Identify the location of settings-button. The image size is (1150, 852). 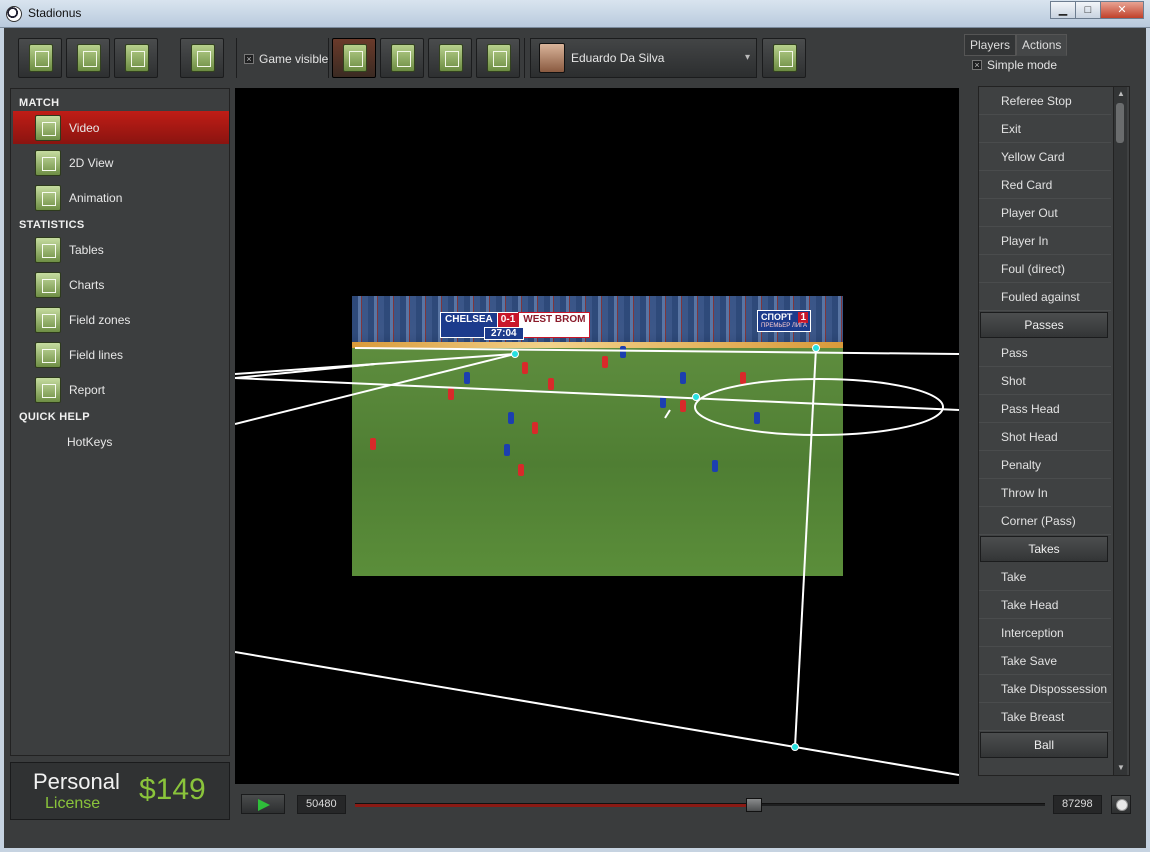
(202, 58).